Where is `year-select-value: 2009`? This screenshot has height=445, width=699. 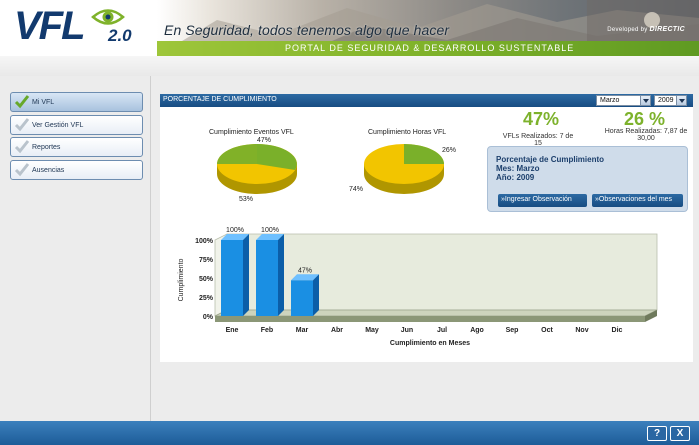
year-select-value: 2009 is located at coordinates (666, 100).